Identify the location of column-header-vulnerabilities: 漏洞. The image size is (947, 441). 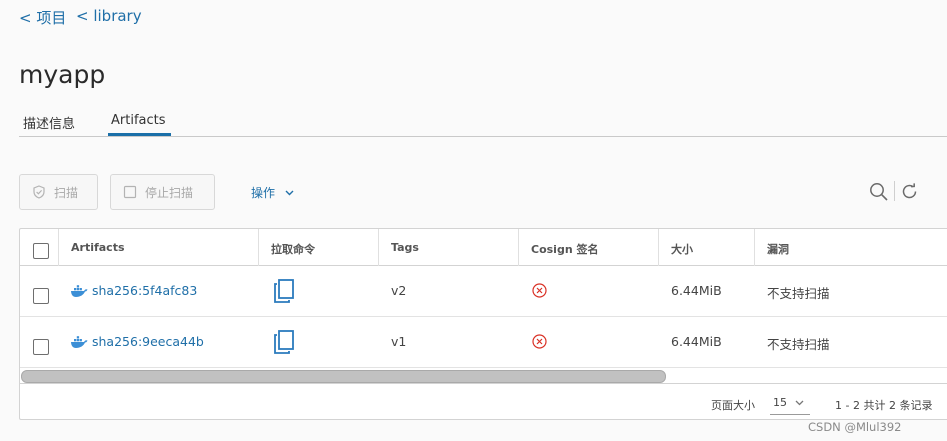
(778, 249).